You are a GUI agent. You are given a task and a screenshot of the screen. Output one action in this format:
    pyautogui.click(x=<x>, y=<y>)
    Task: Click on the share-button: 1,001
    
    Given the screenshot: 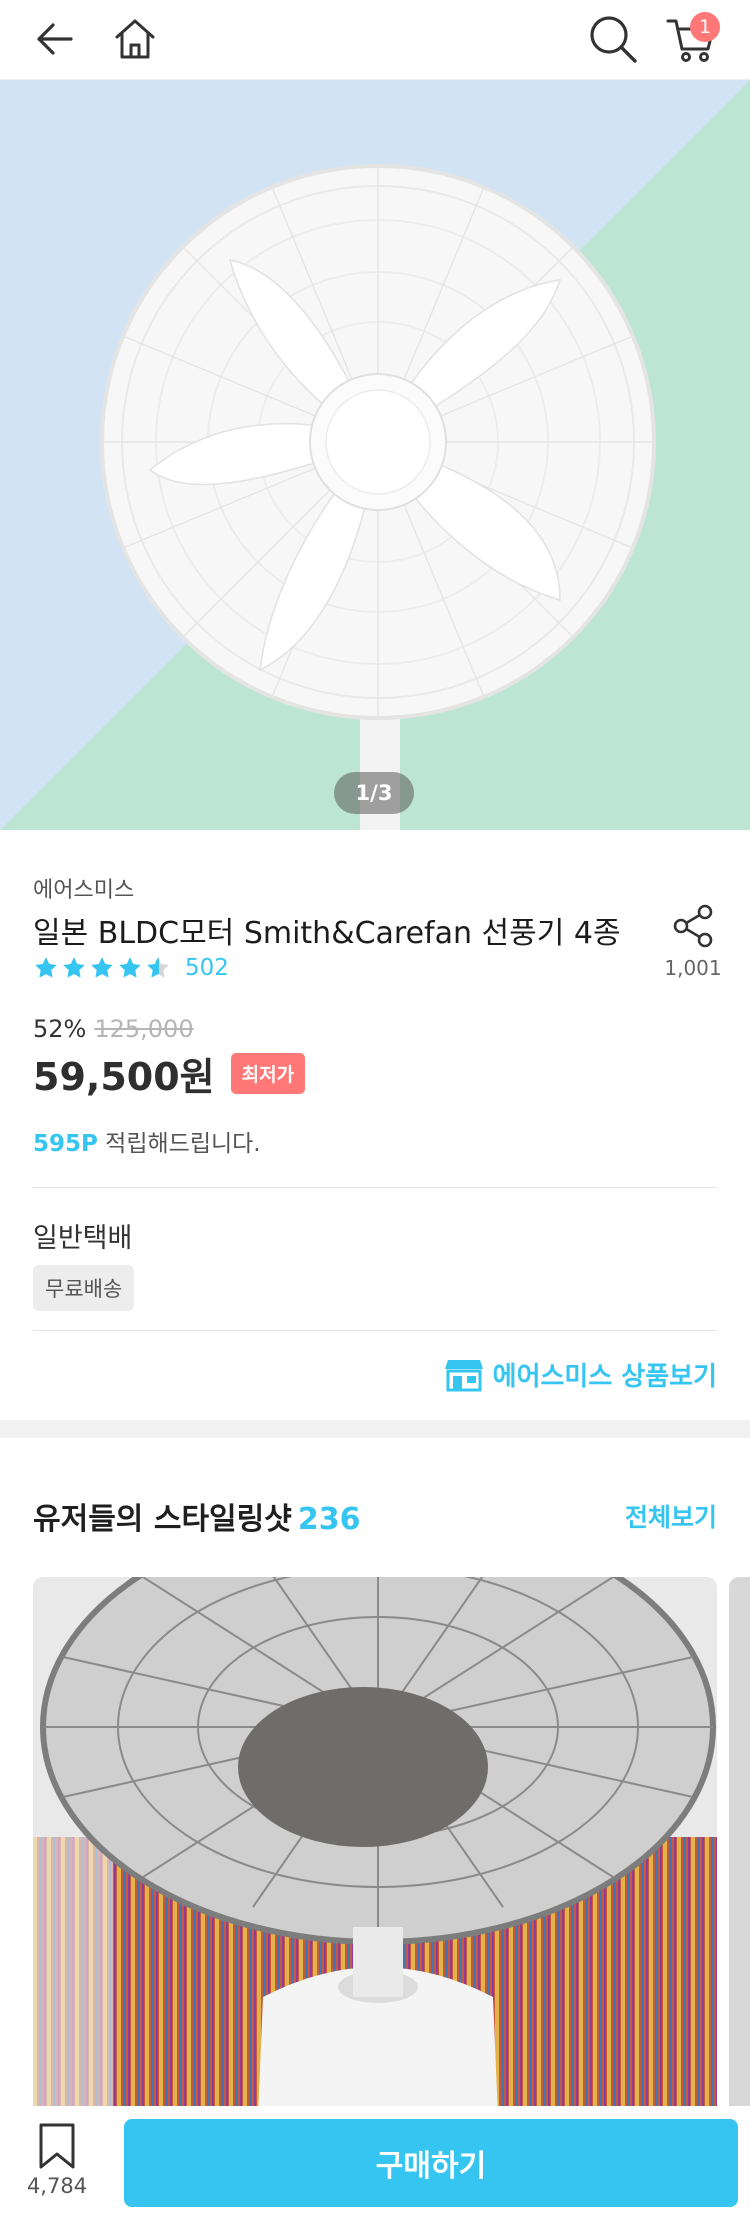 What is the action you would take?
    pyautogui.click(x=693, y=941)
    